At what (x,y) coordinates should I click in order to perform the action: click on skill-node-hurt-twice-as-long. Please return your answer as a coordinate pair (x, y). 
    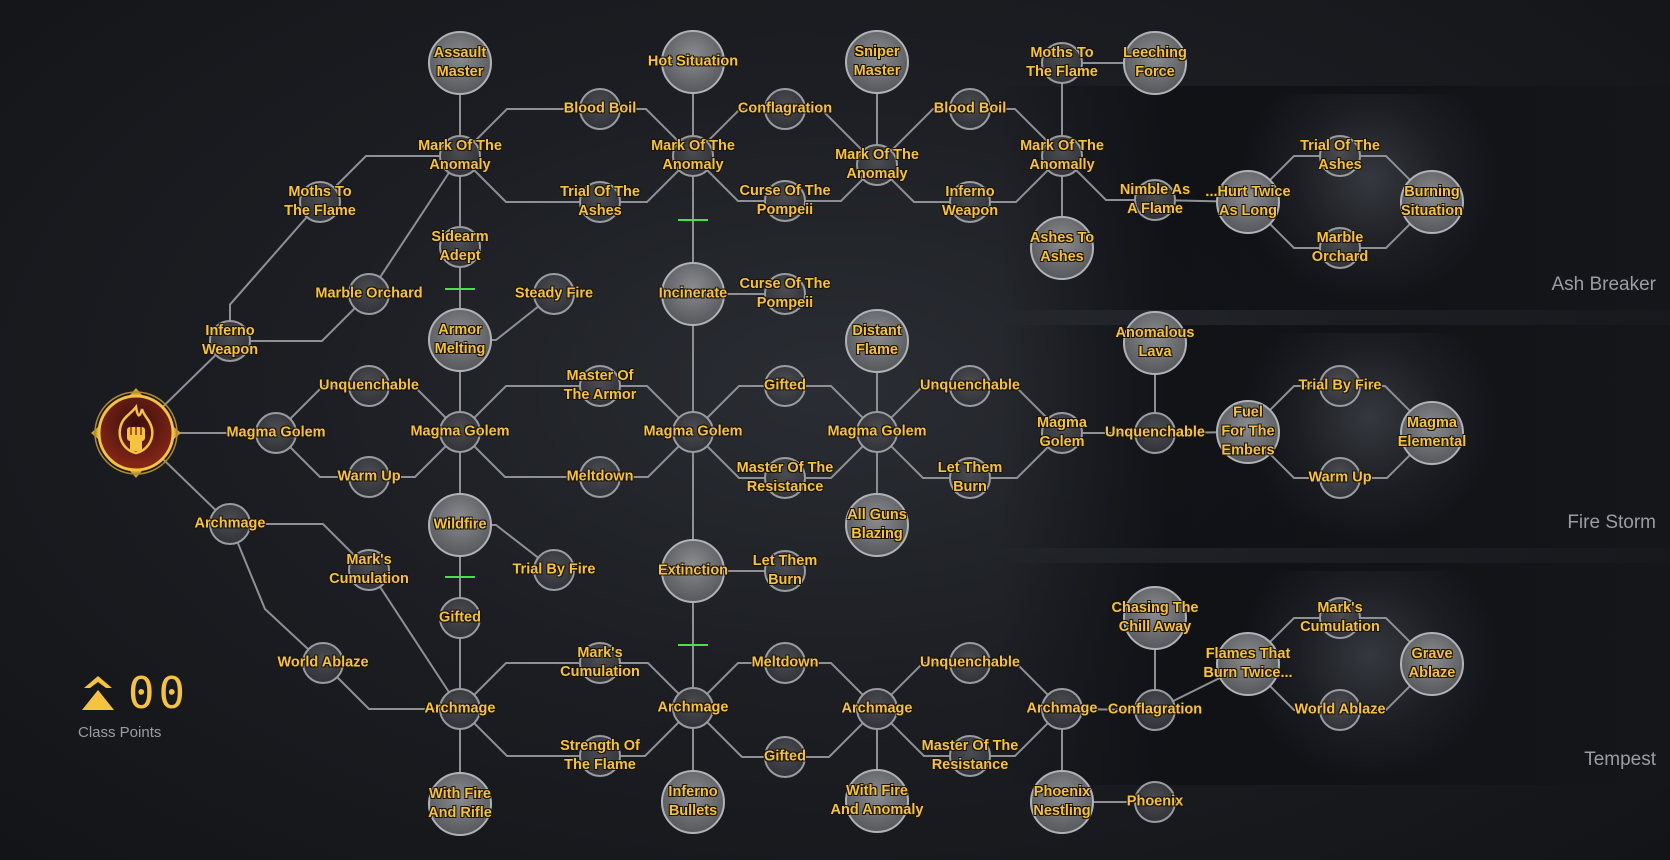
    Looking at the image, I should click on (1248, 202).